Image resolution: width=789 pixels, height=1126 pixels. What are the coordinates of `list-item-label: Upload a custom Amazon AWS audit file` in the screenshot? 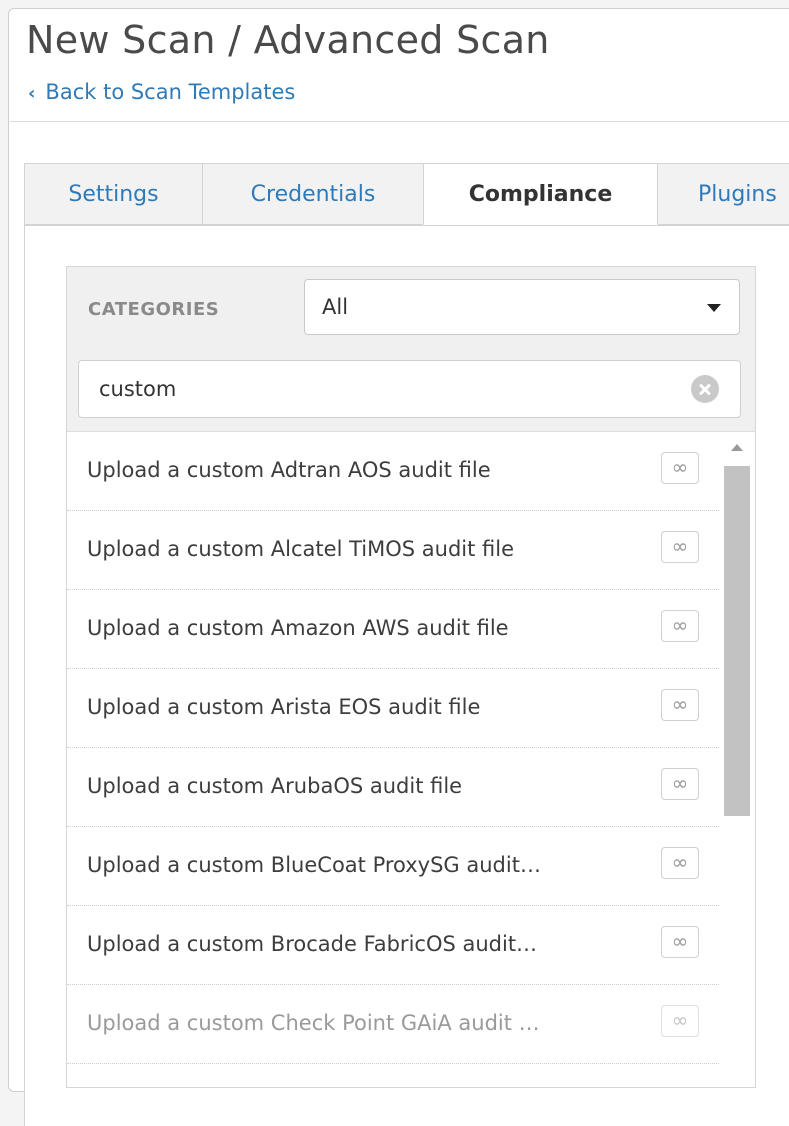 It's located at (298, 628).